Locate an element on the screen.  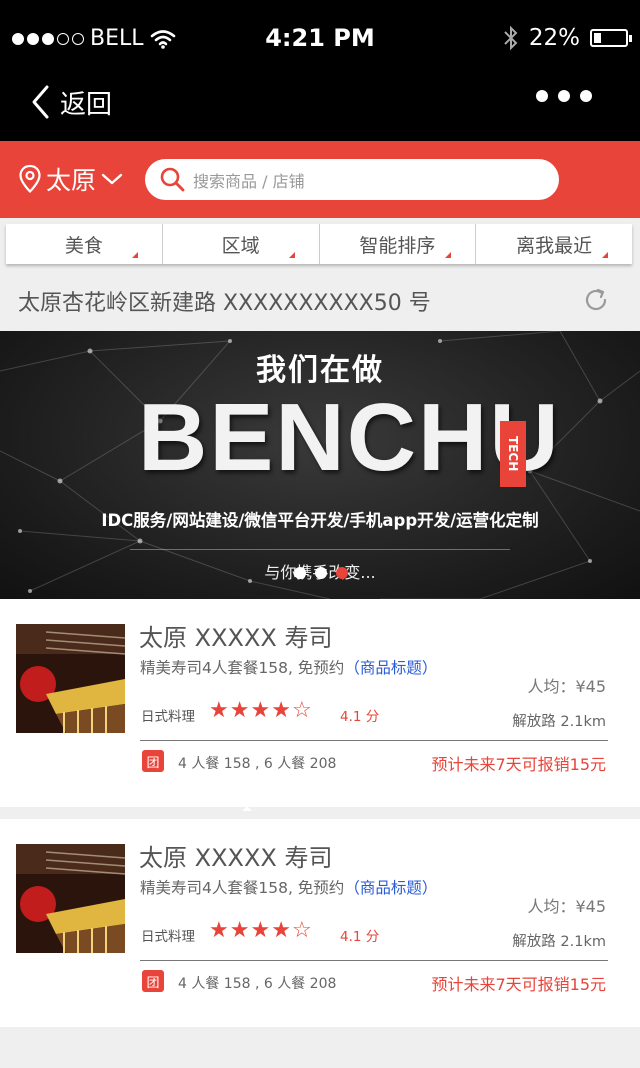
refresh-icon is located at coordinates (596, 300).